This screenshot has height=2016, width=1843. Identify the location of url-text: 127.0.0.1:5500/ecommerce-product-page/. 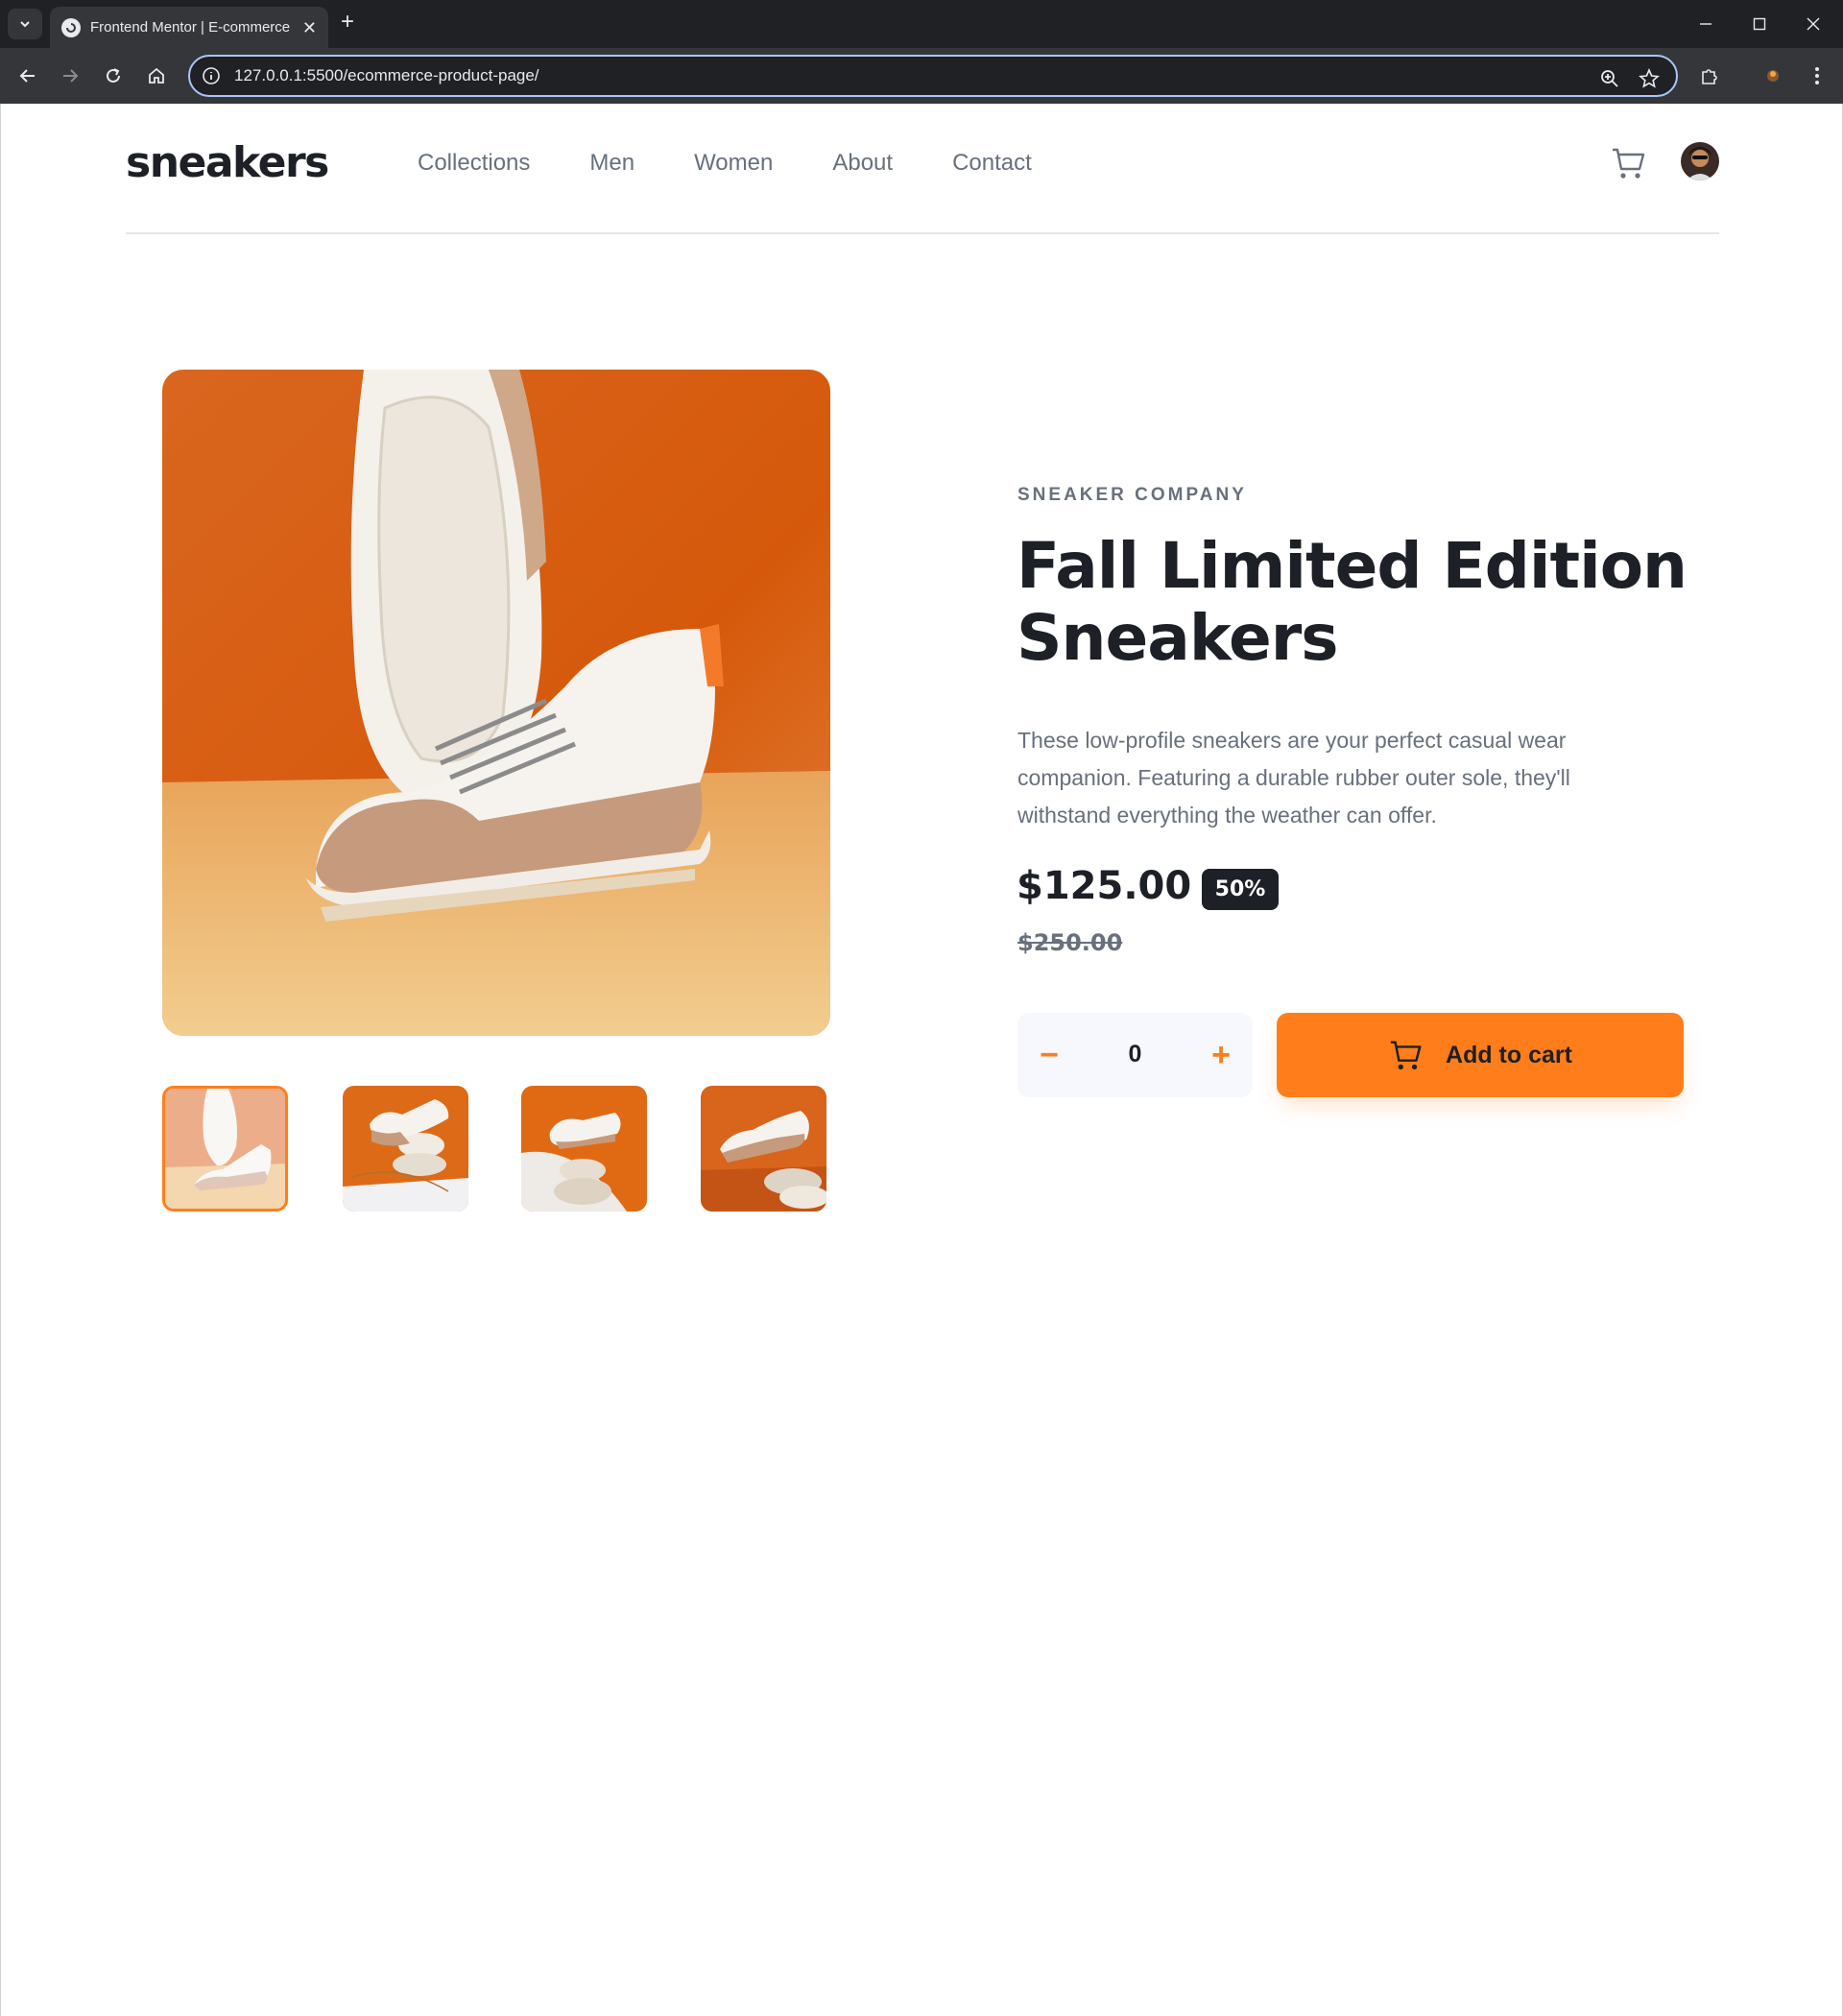
(386, 75).